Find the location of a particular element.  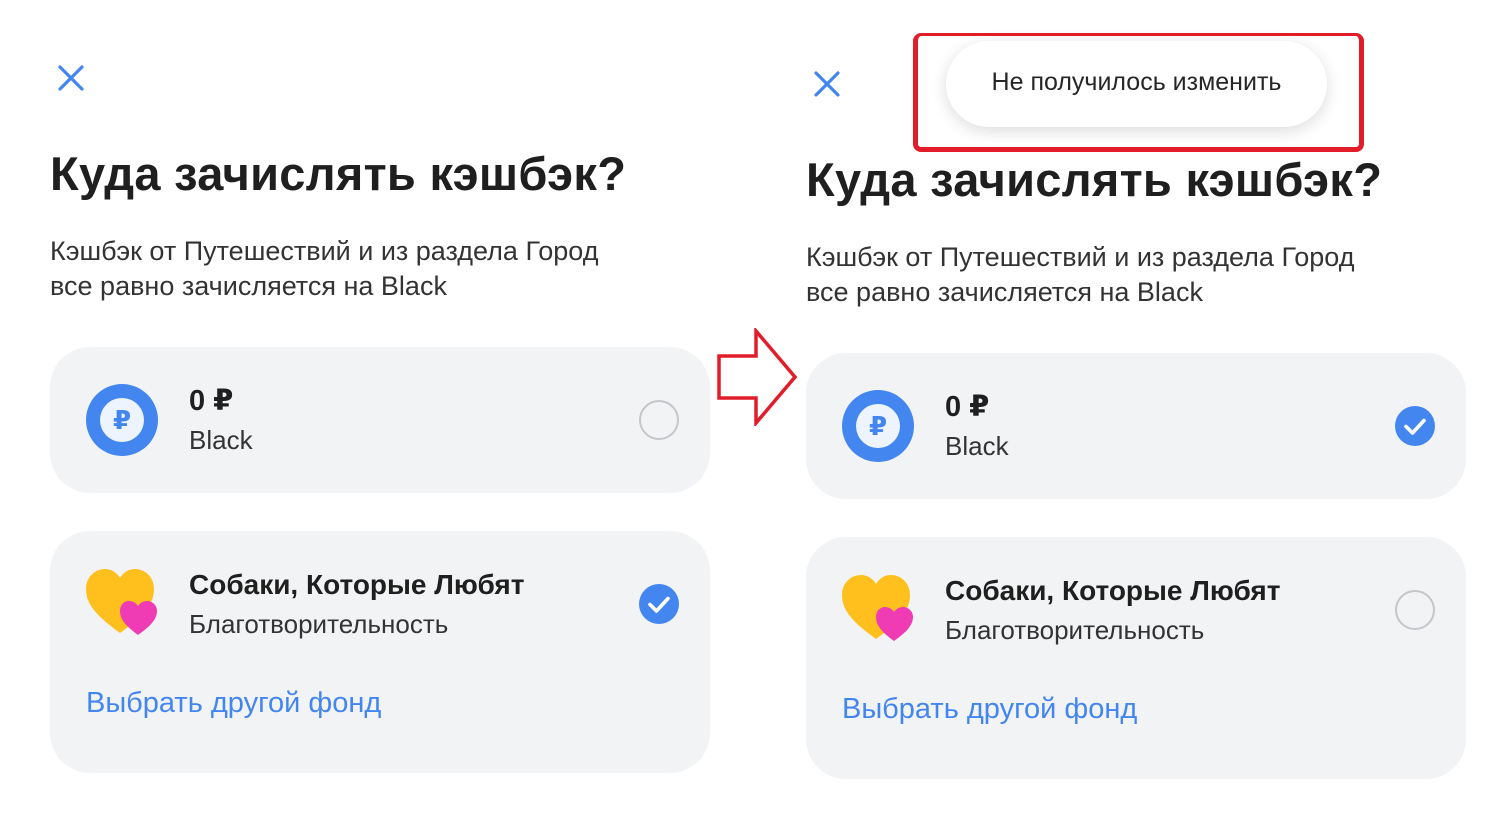

annotation-highlight is located at coordinates (1138, 92).